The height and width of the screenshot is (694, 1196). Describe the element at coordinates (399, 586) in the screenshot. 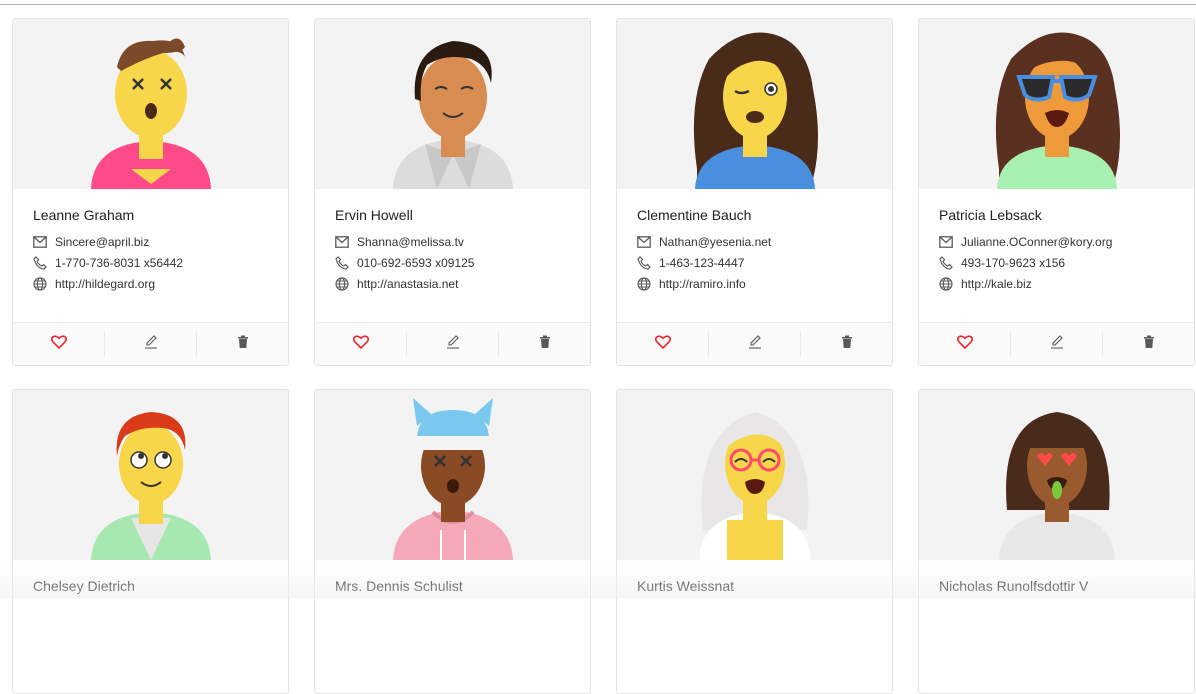

I see `user-name: Mrs. Dennis Schulist` at that location.